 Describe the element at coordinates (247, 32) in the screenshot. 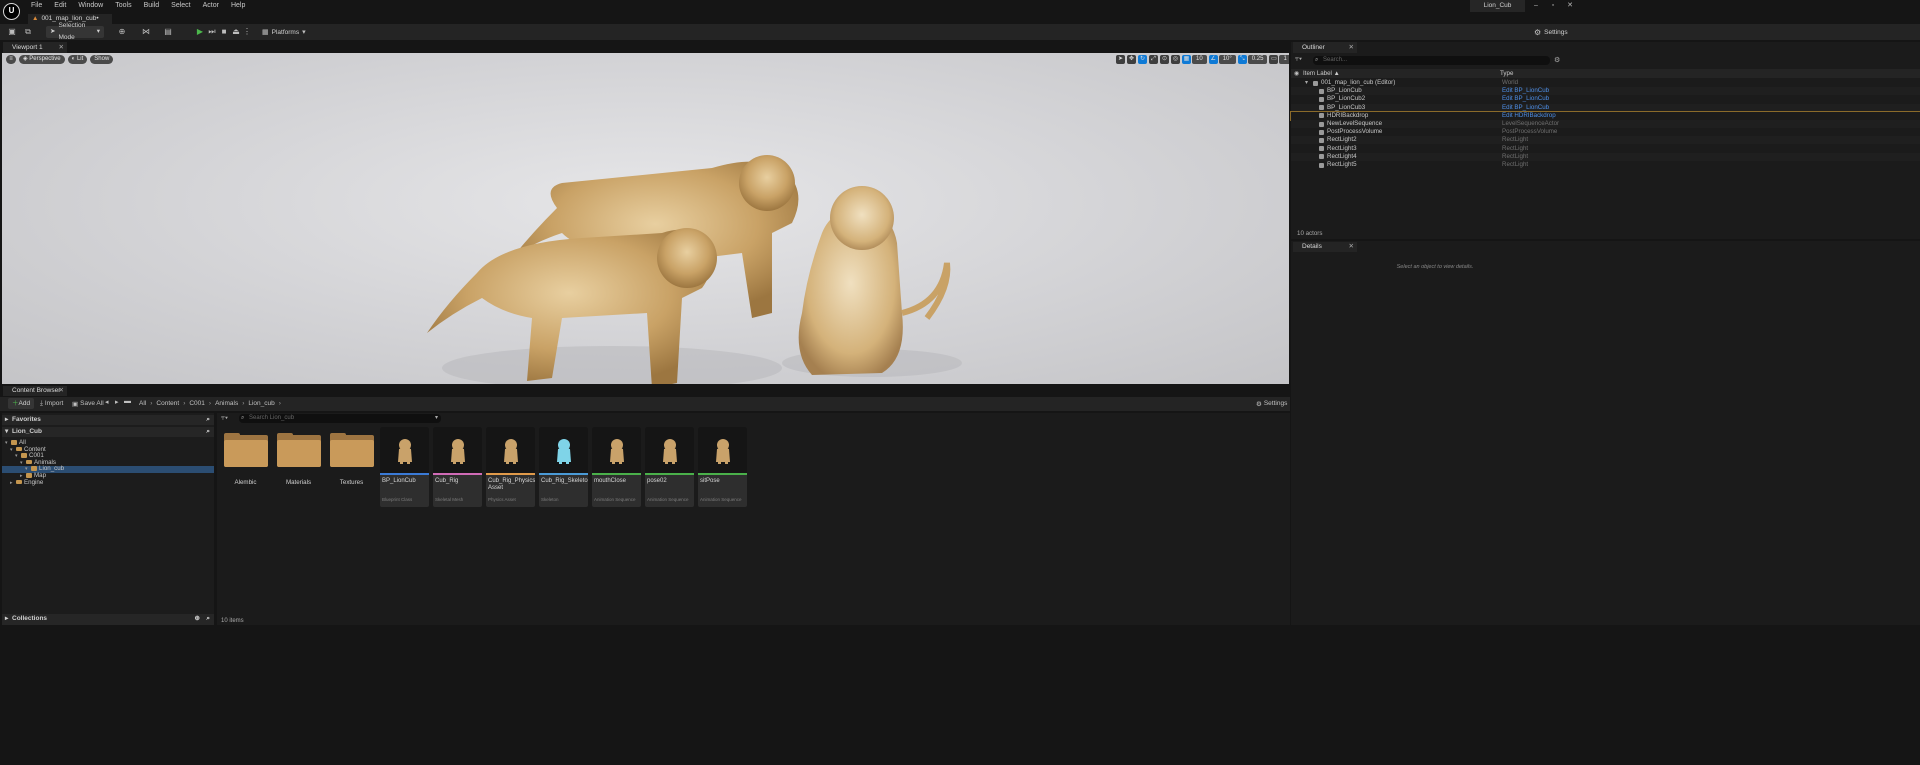

I see `more-options-icon: ⋮` at that location.